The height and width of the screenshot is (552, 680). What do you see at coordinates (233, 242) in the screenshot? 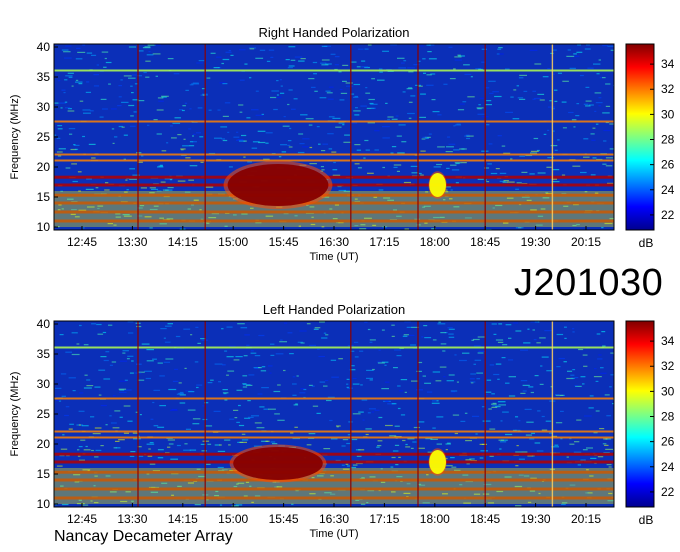
I see `x-tick-label: 15:00` at bounding box center [233, 242].